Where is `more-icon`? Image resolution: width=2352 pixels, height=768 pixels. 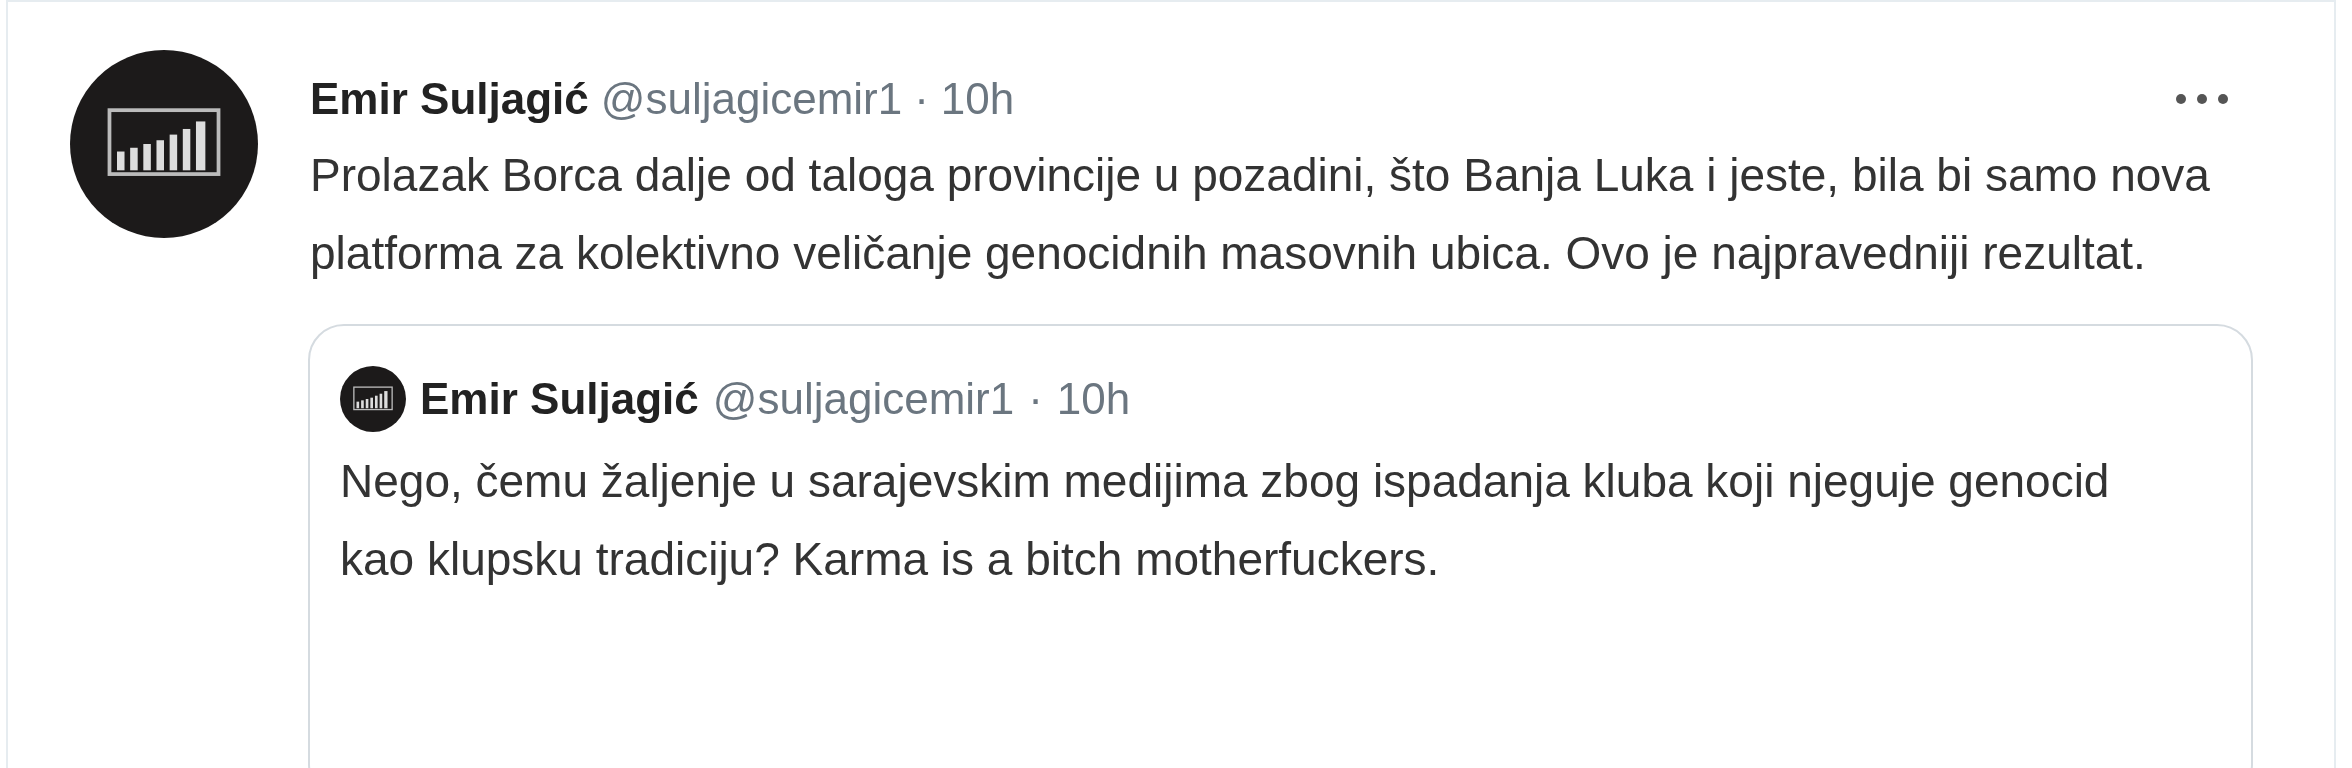 more-icon is located at coordinates (2202, 99).